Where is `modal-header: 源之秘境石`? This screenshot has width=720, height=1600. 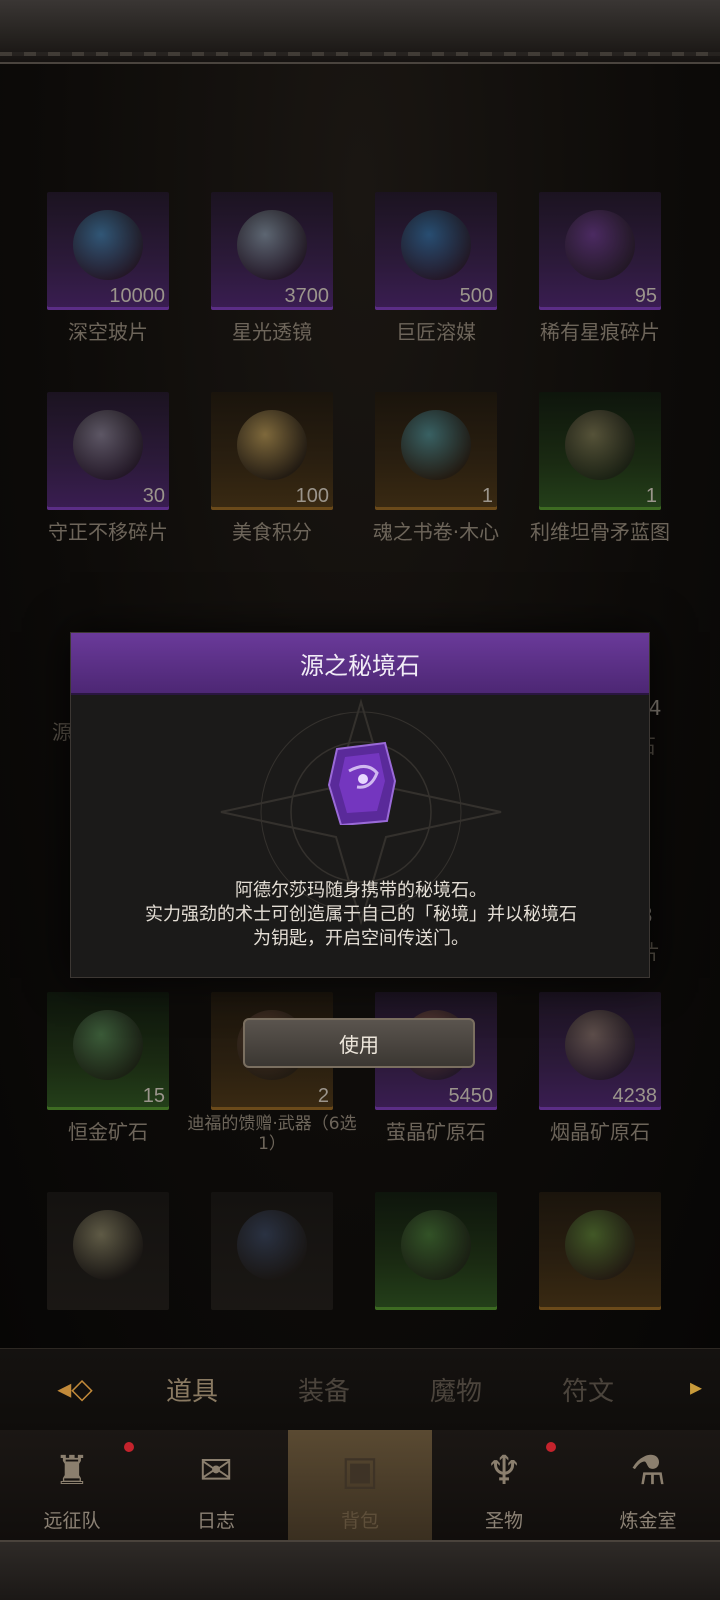
modal-header: 源之秘境石 is located at coordinates (360, 664).